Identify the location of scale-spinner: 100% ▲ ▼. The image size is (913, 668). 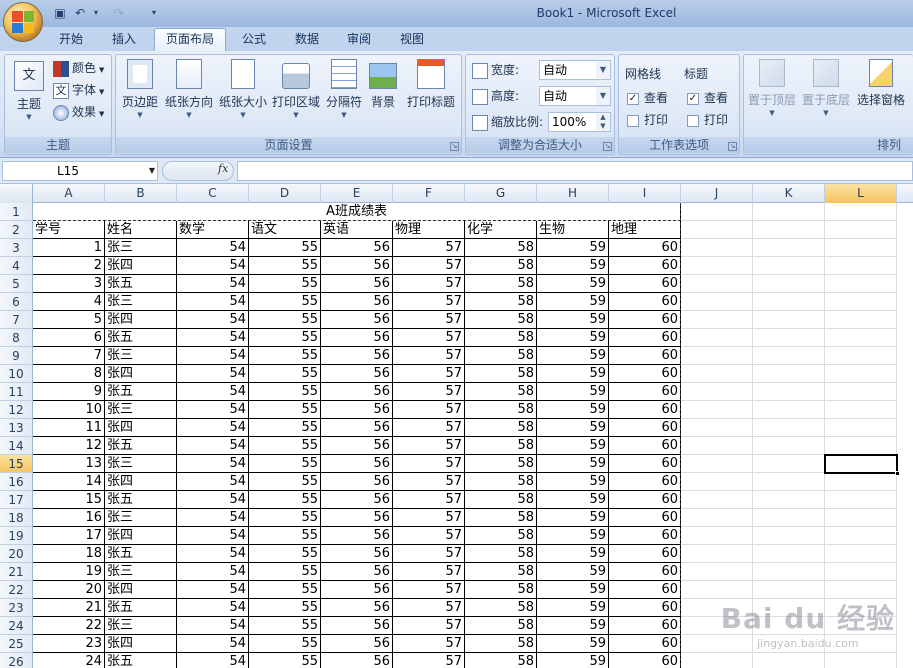
(579, 122).